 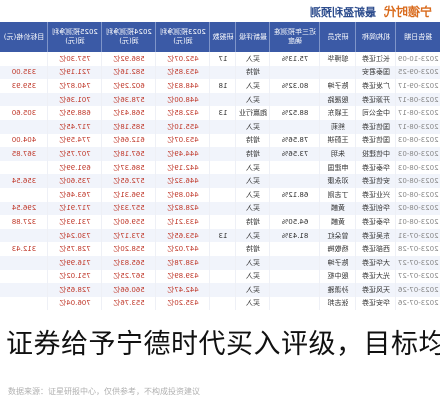 What do you see at coordinates (75, 140) in the screenshot?
I see `table-cell: 774.59亿` at bounding box center [75, 140].